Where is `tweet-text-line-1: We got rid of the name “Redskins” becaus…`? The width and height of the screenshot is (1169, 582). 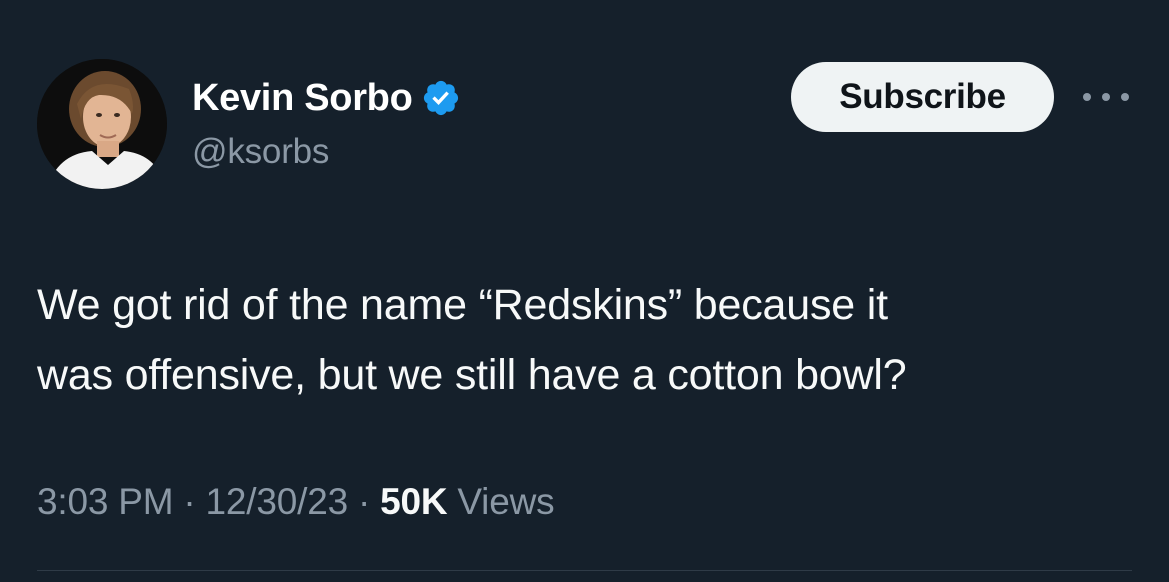
tweet-text-line-1: We got rid of the name “Redskins” becaus… is located at coordinates (462, 305).